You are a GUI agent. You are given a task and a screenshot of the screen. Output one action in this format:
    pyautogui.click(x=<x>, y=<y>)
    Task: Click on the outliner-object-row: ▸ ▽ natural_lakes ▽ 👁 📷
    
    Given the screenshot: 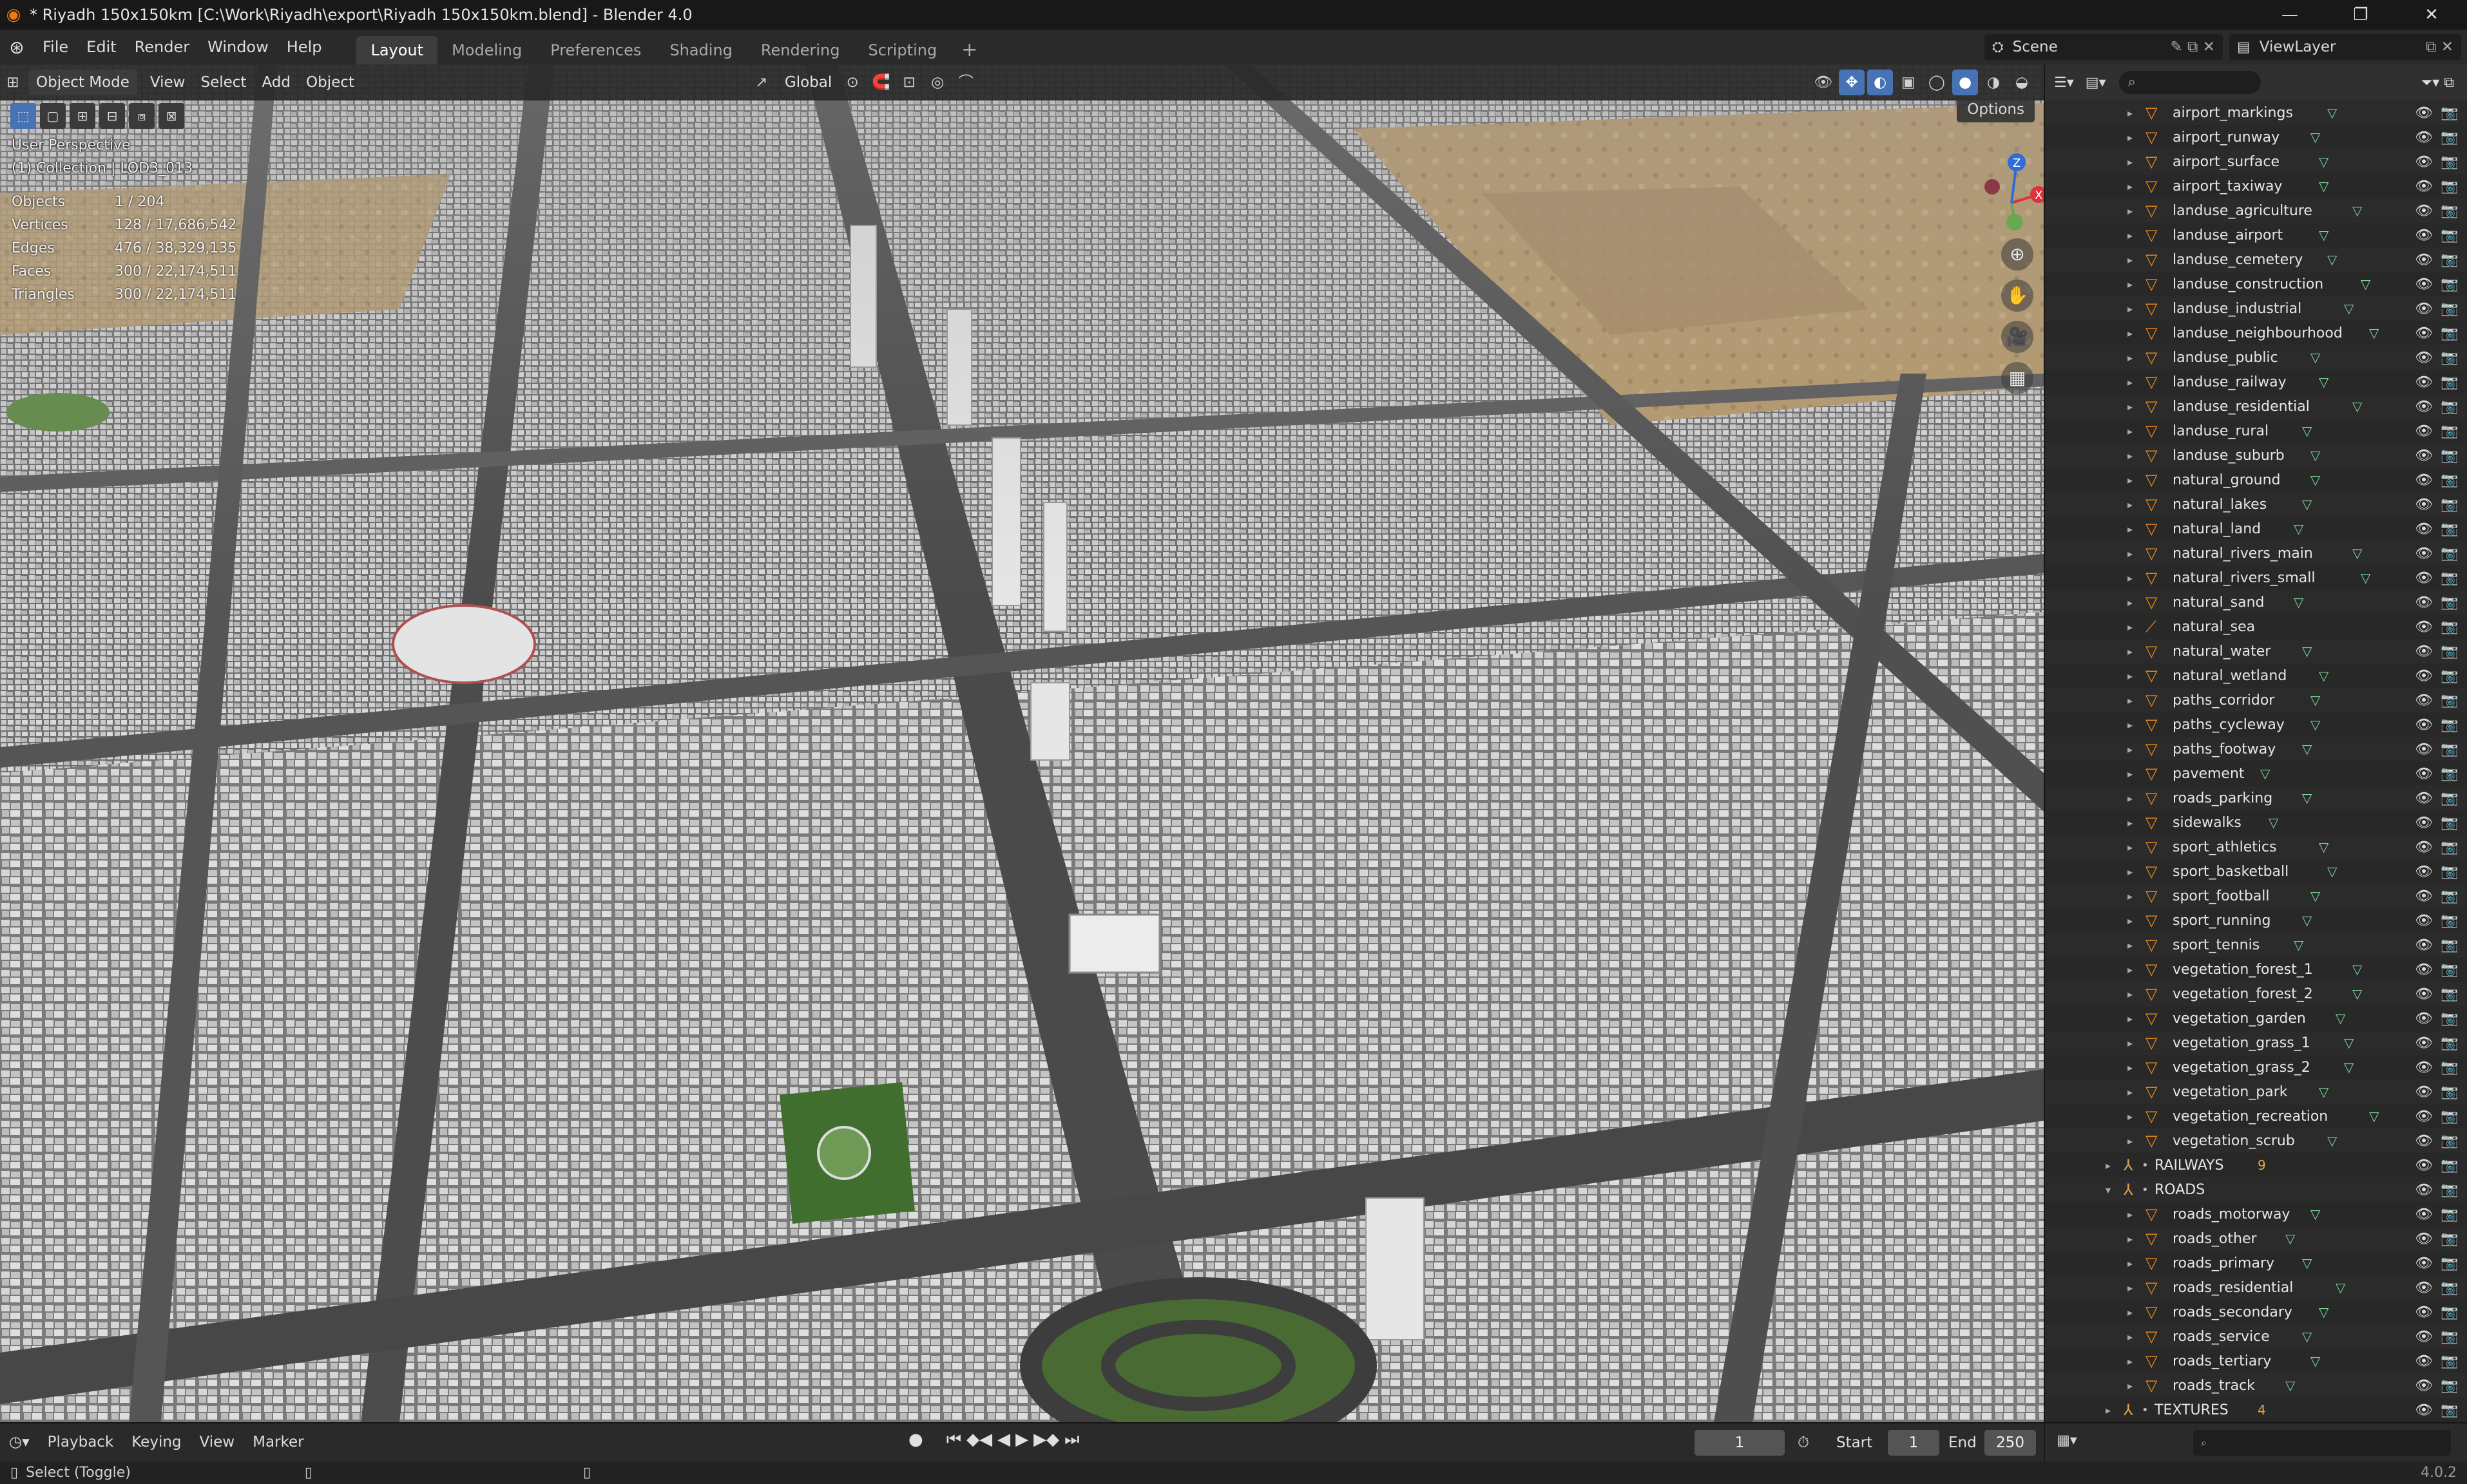 What is the action you would take?
    pyautogui.click(x=2256, y=504)
    